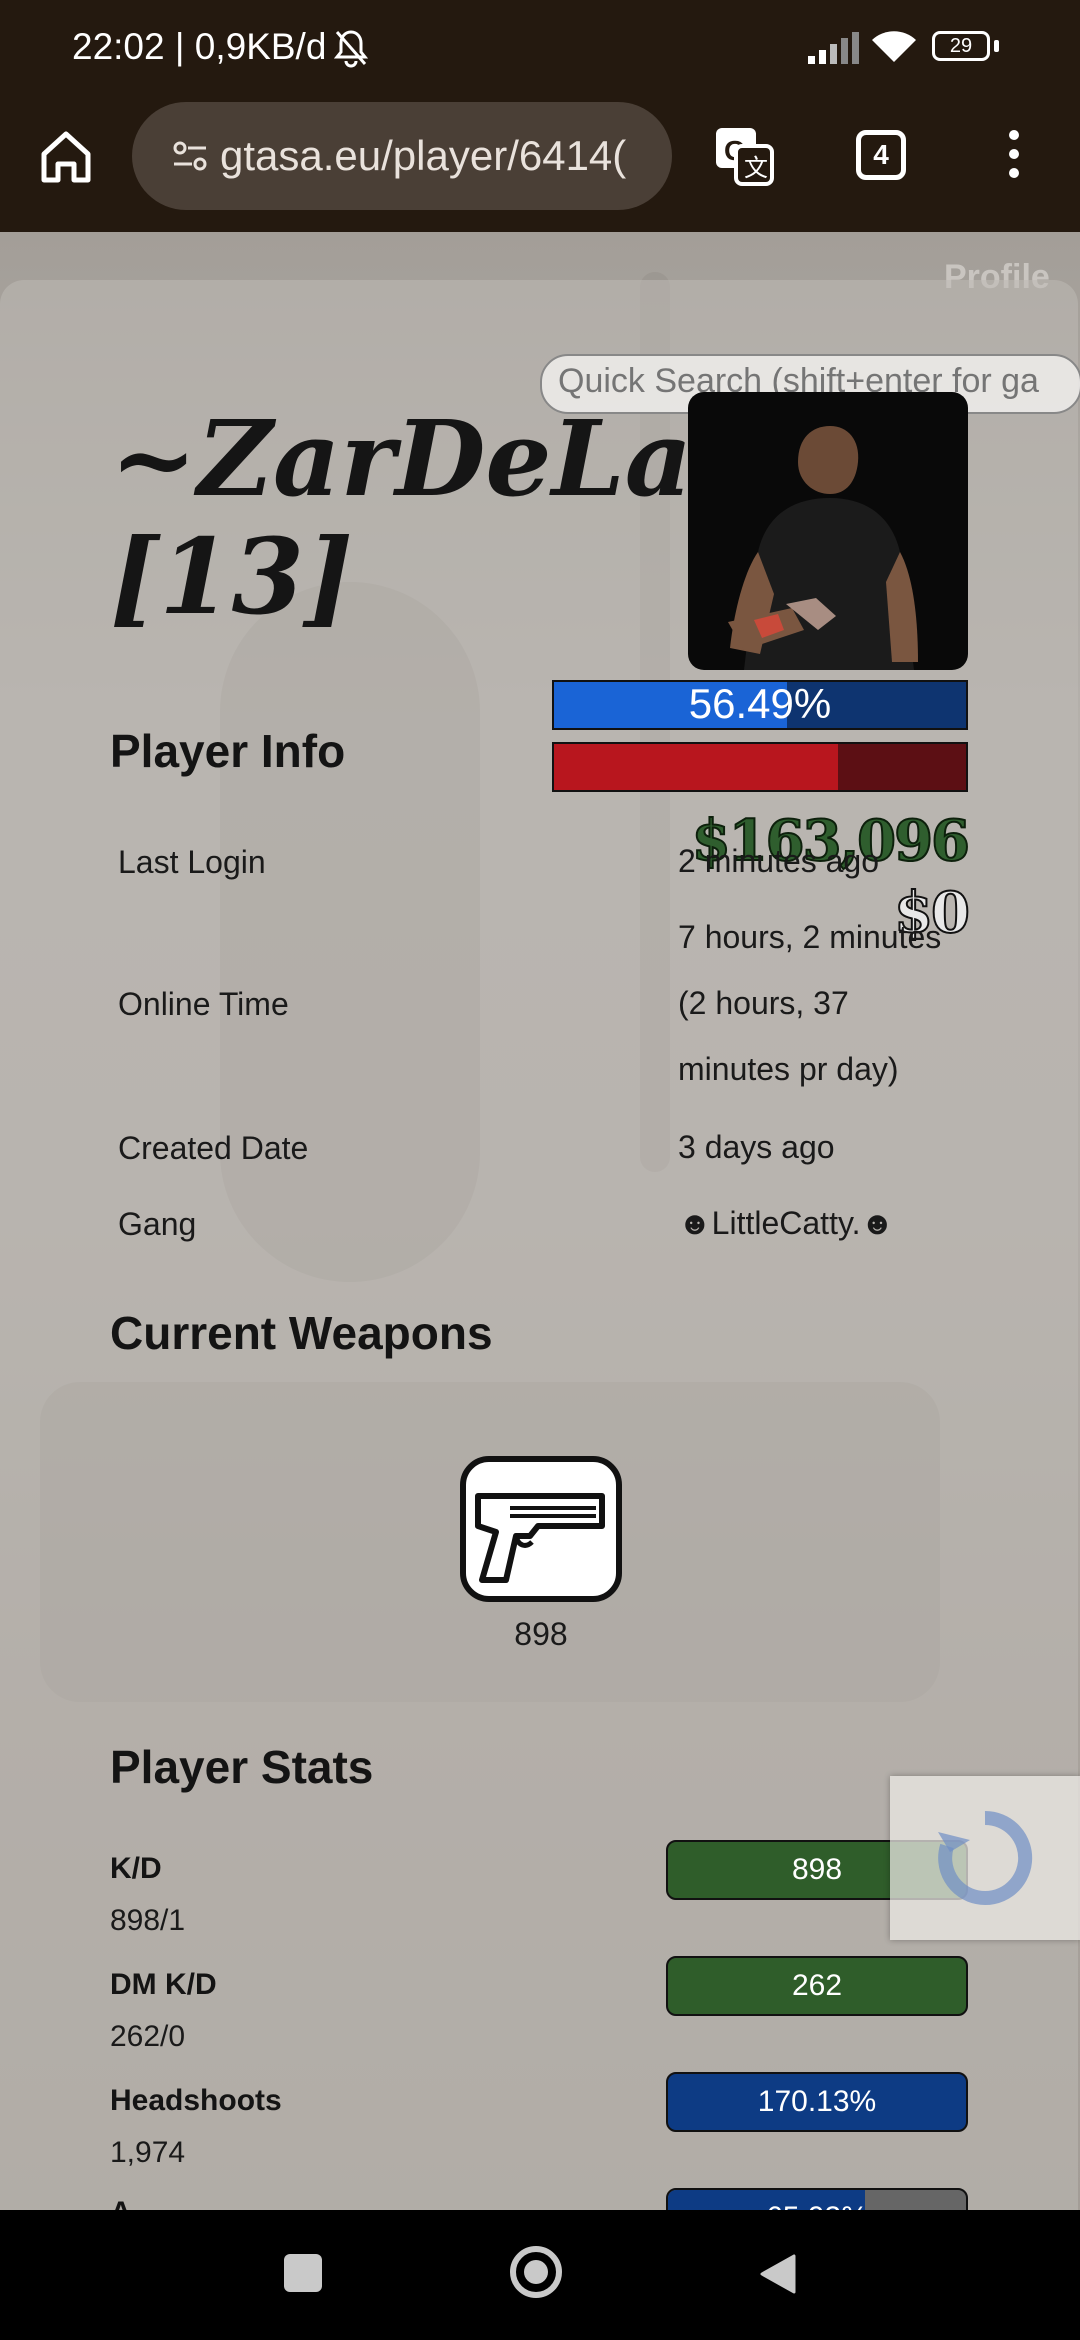 The width and height of the screenshot is (1080, 2340). What do you see at coordinates (192, 862) in the screenshot?
I see `info-label-last-login: Last Login` at bounding box center [192, 862].